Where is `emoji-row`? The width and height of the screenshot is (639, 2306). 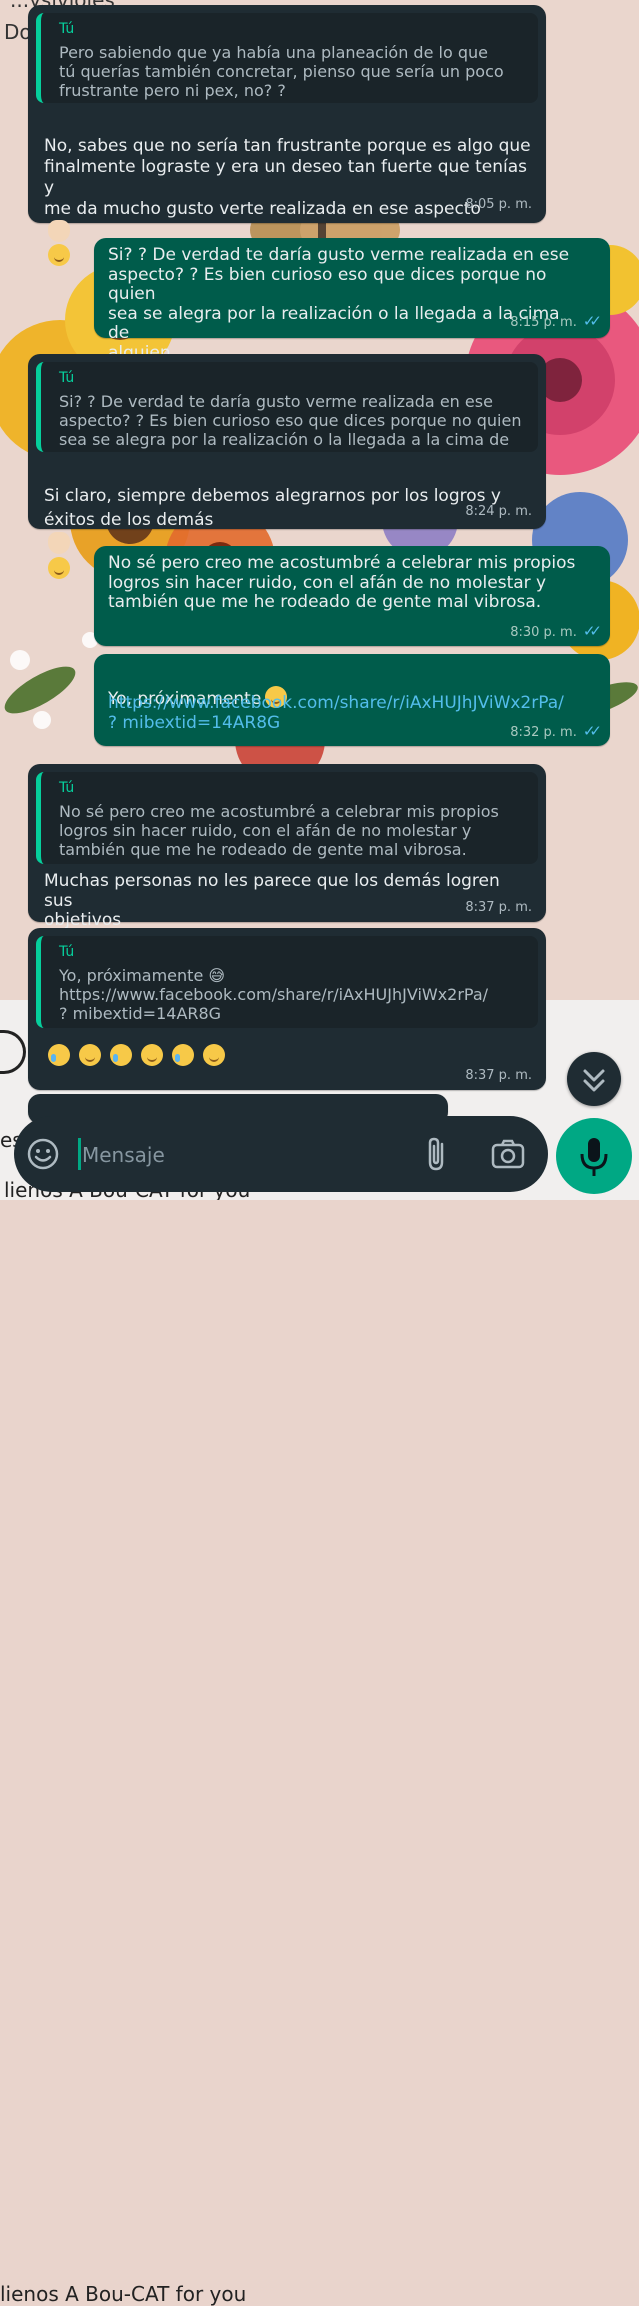
emoji-row is located at coordinates (135, 1055).